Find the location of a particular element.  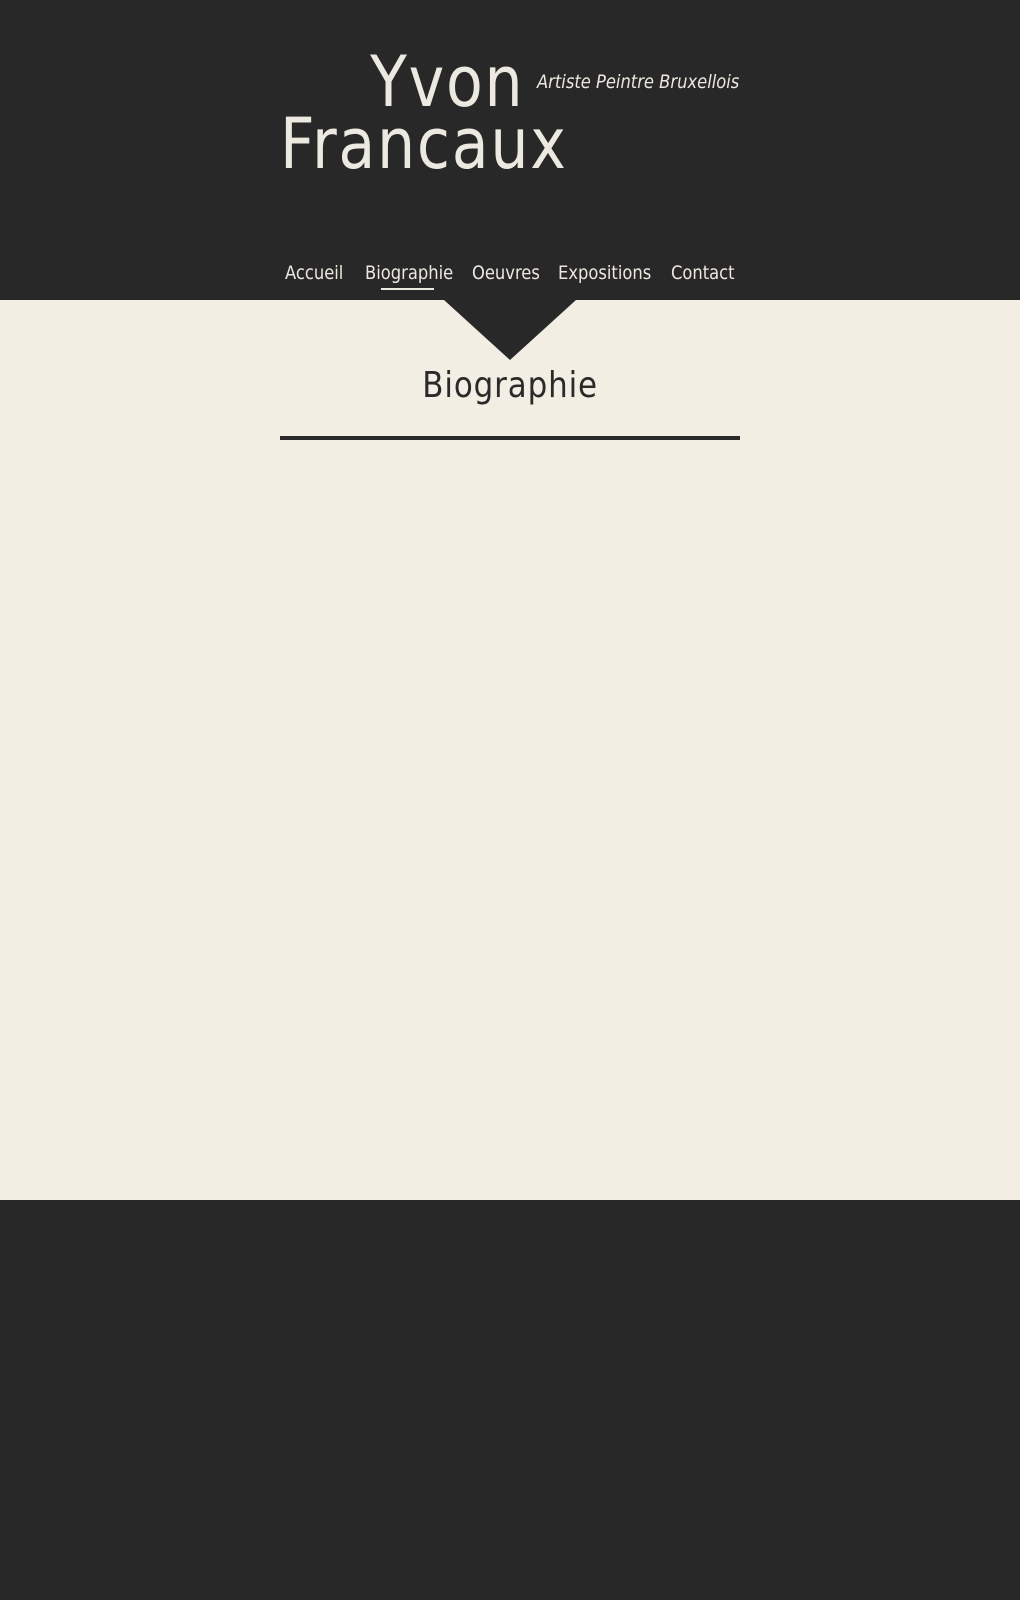

logo-last-name: Francaux is located at coordinates (424, 144).